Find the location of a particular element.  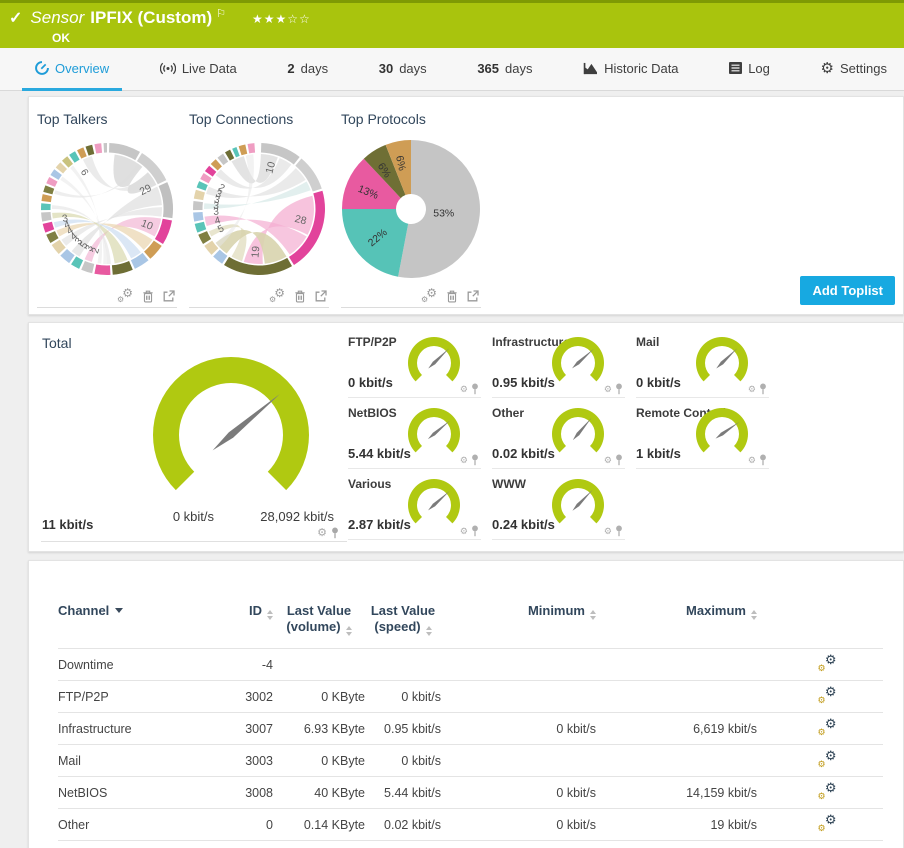

chart-label: 53% is located at coordinates (443, 214).